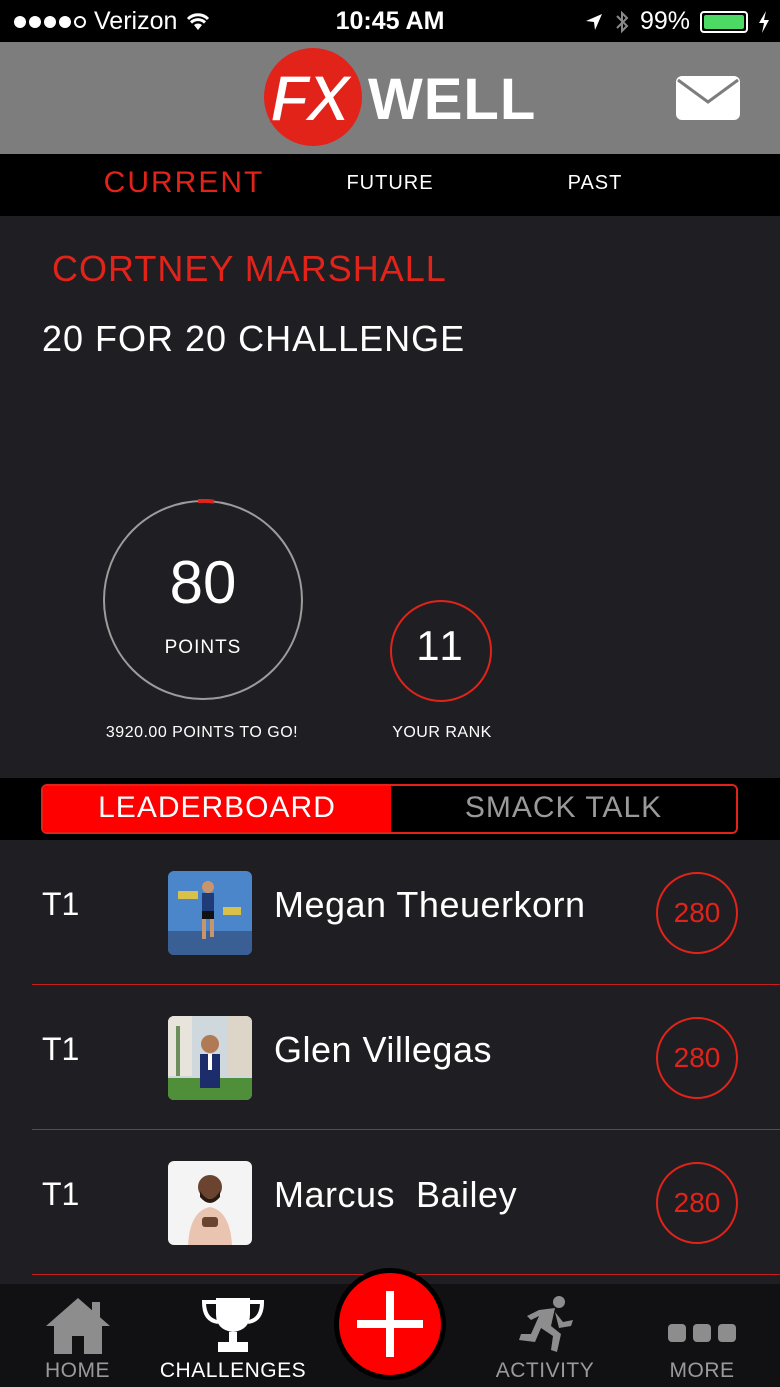 The height and width of the screenshot is (1387, 780). Describe the element at coordinates (545, 1370) in the screenshot. I see `nav-activity-label: ACTIVITY` at that location.